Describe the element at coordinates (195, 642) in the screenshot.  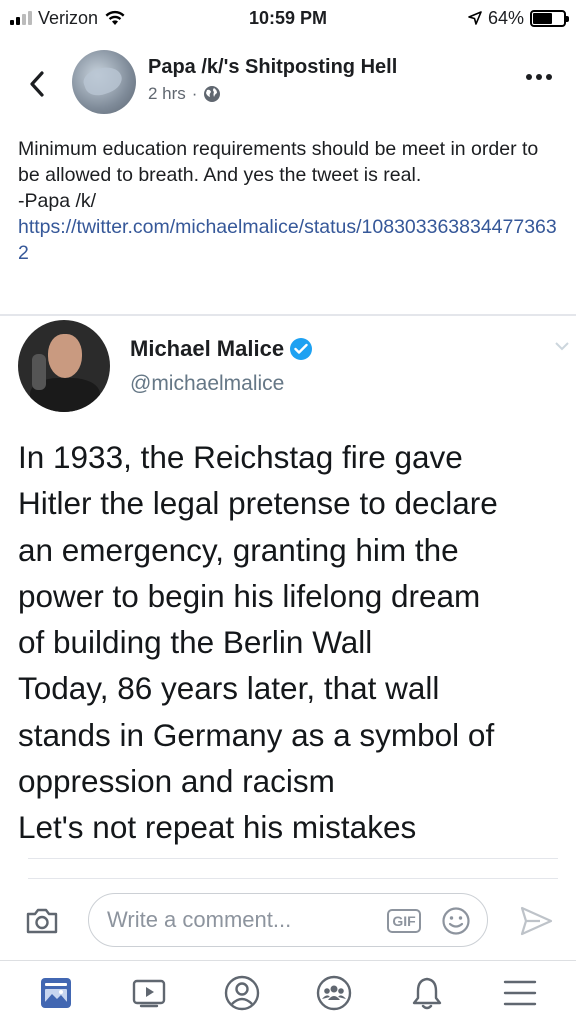
I see `tweet-body-line: of building the Berlin Wall` at that location.